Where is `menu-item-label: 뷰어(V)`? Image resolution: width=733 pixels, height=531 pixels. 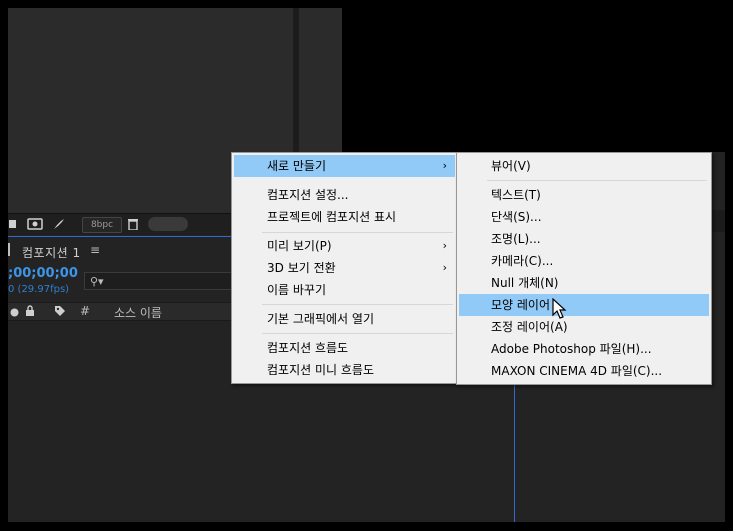
menu-item-label: 뷰어(V) is located at coordinates (511, 166).